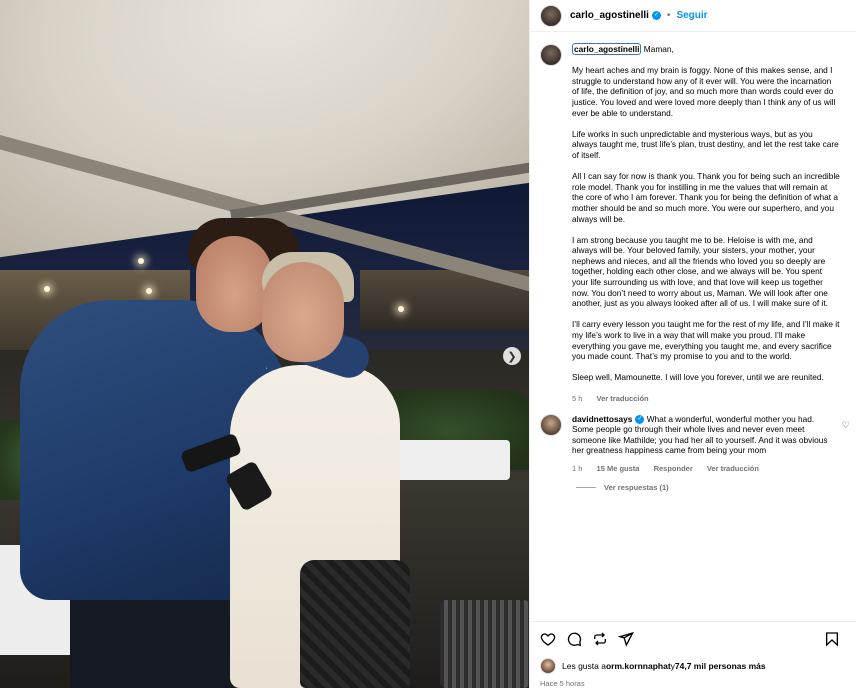 Image resolution: width=856 pixels, height=688 pixels. I want to click on woman-face, so click(303, 312).